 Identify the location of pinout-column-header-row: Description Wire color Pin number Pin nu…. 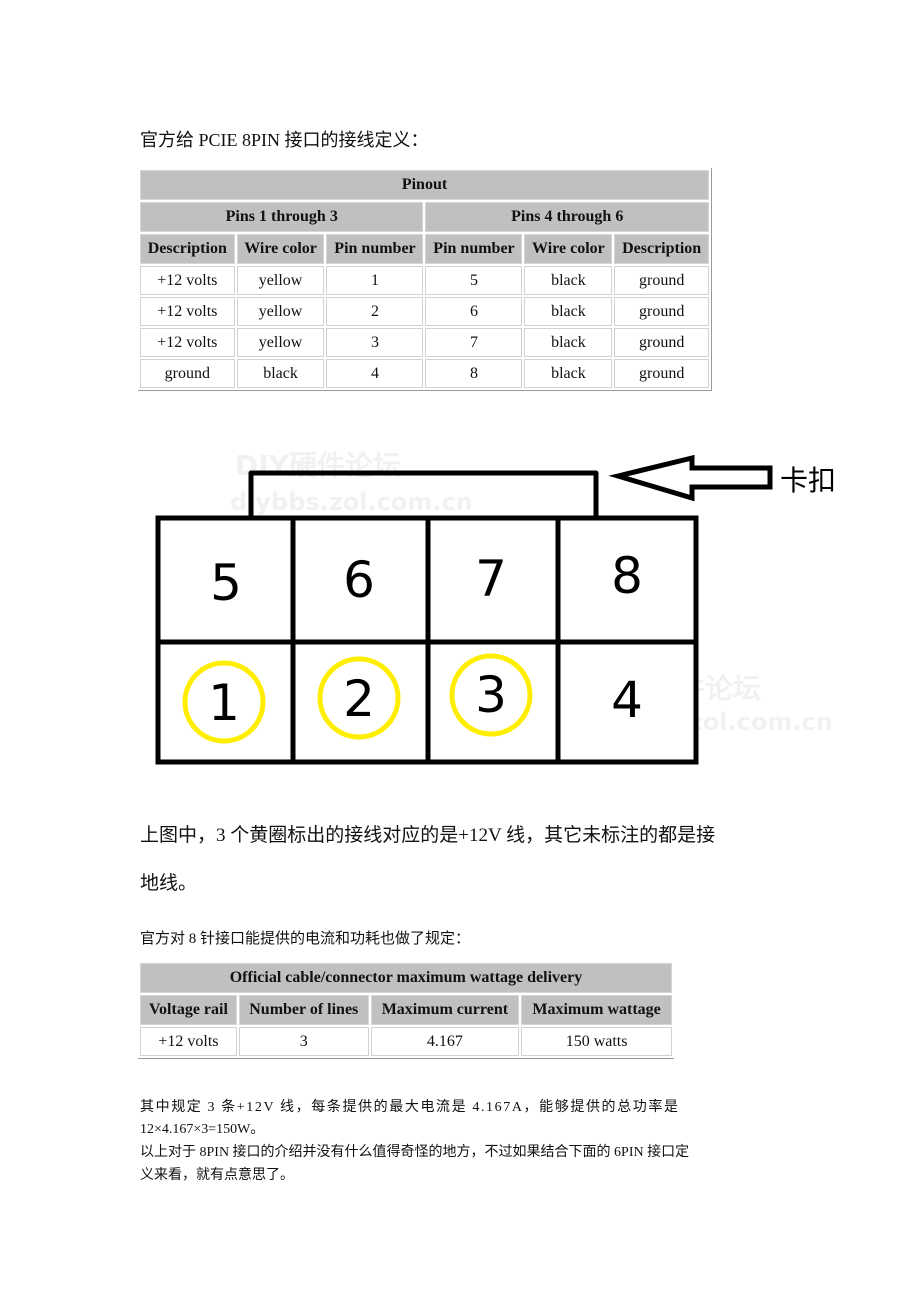
(424, 249).